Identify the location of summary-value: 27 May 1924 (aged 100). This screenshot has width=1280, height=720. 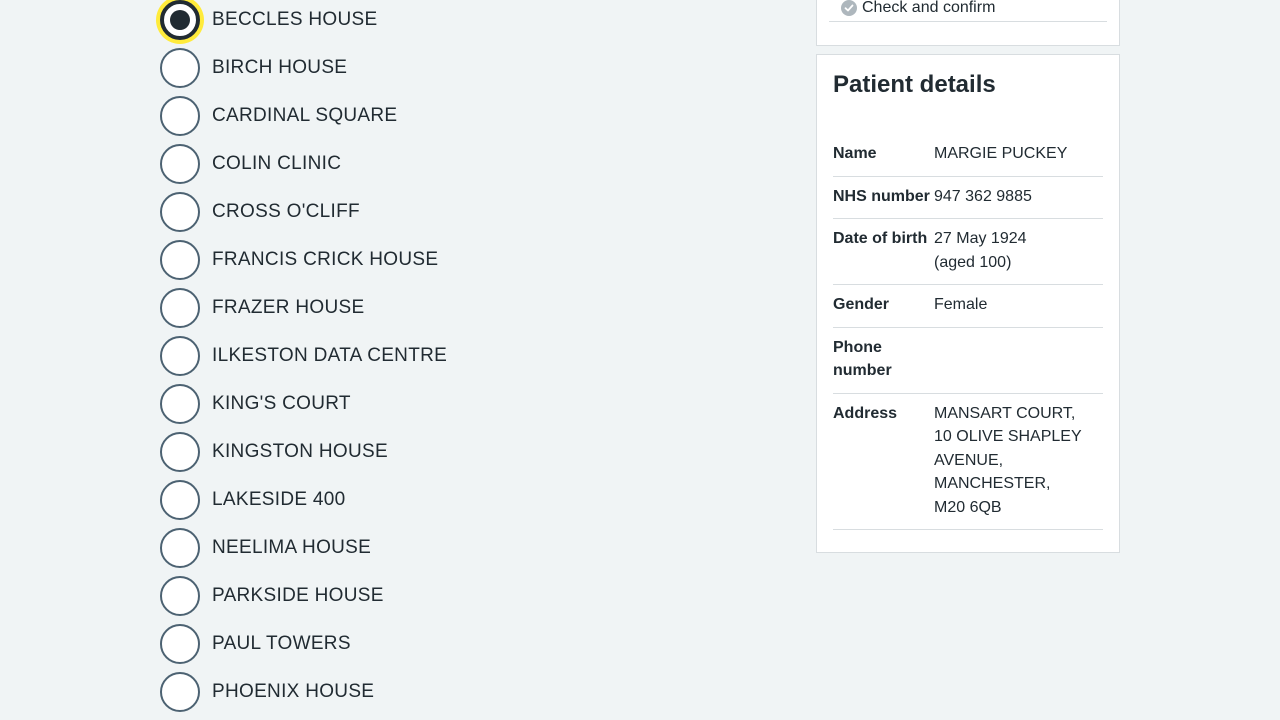
(980, 250).